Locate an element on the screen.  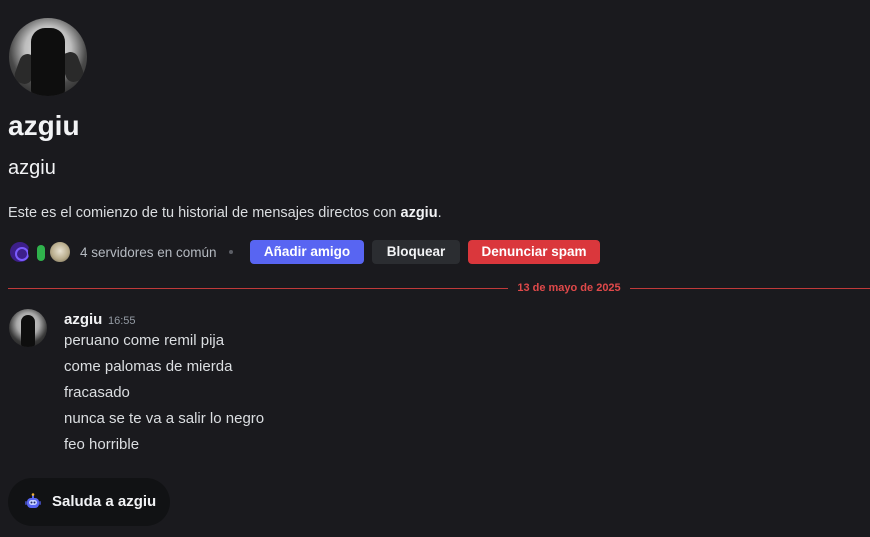
profile-display-name: azgiu is located at coordinates (44, 125).